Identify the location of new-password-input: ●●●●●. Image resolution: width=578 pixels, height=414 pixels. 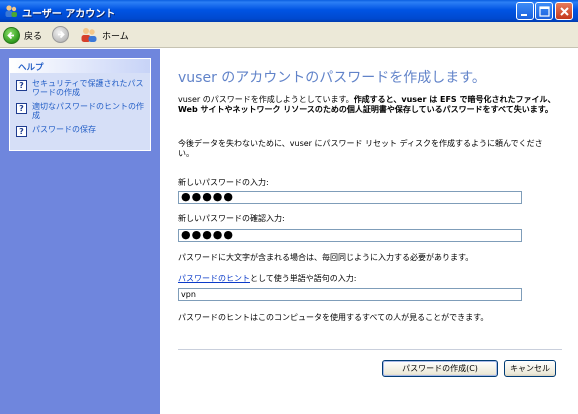
(350, 197).